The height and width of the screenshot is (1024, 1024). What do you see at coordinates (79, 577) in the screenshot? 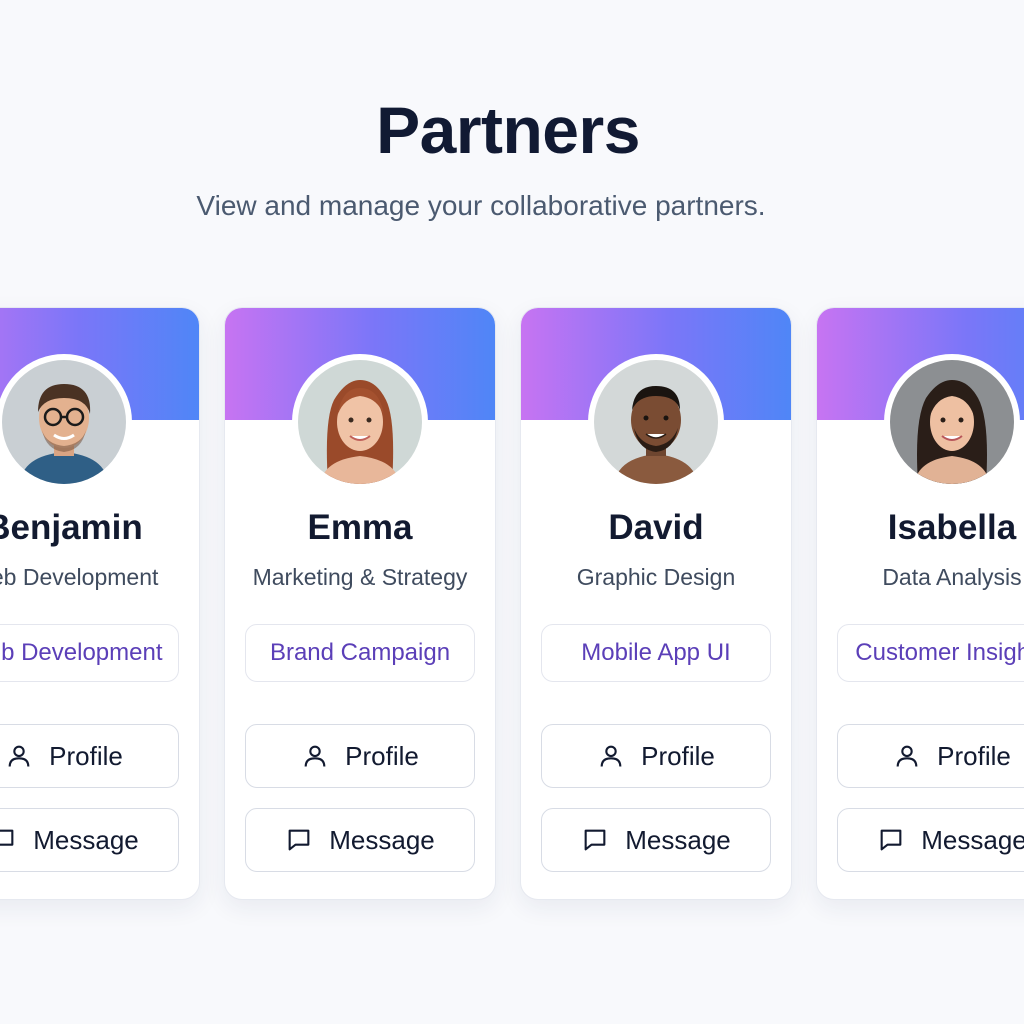
I see `partner-role: Web Development` at bounding box center [79, 577].